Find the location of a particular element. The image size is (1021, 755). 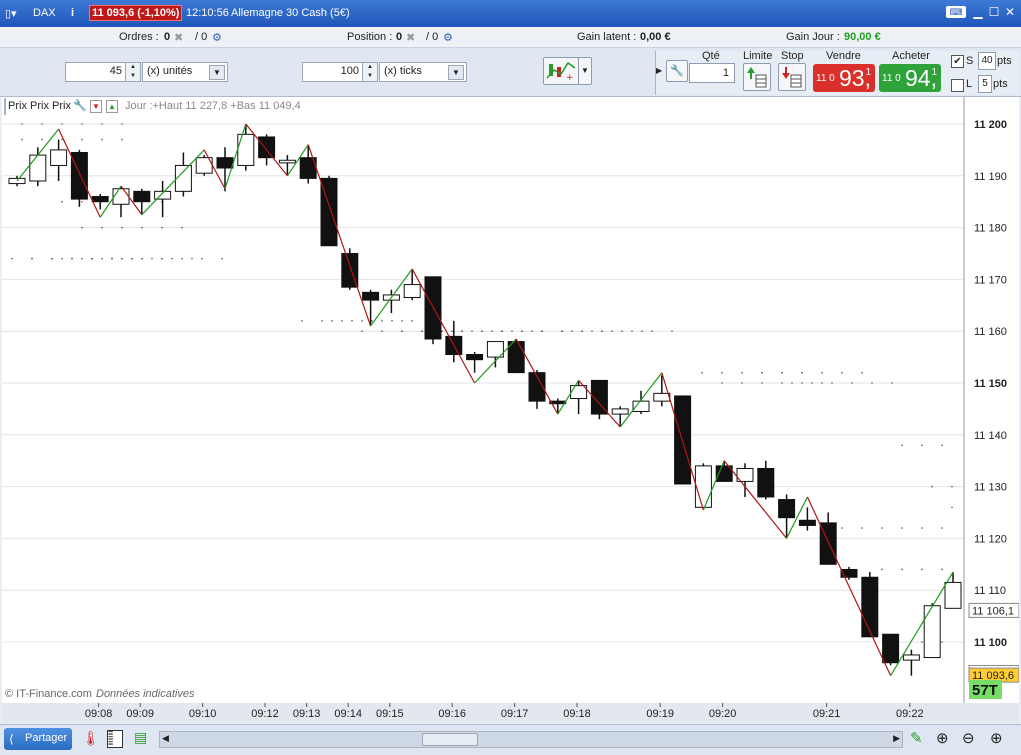

take-profit-input: 5 is located at coordinates (985, 84).